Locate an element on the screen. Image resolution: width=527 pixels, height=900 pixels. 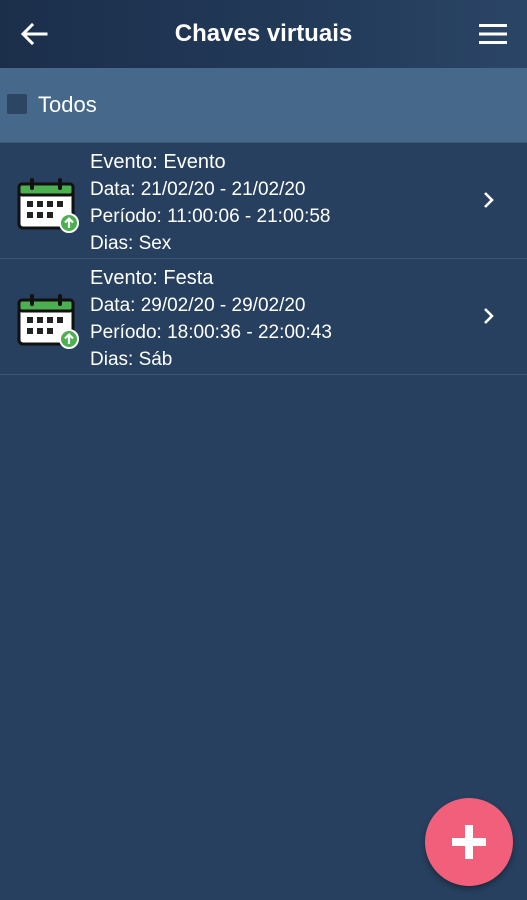
menu-button is located at coordinates (493, 34).